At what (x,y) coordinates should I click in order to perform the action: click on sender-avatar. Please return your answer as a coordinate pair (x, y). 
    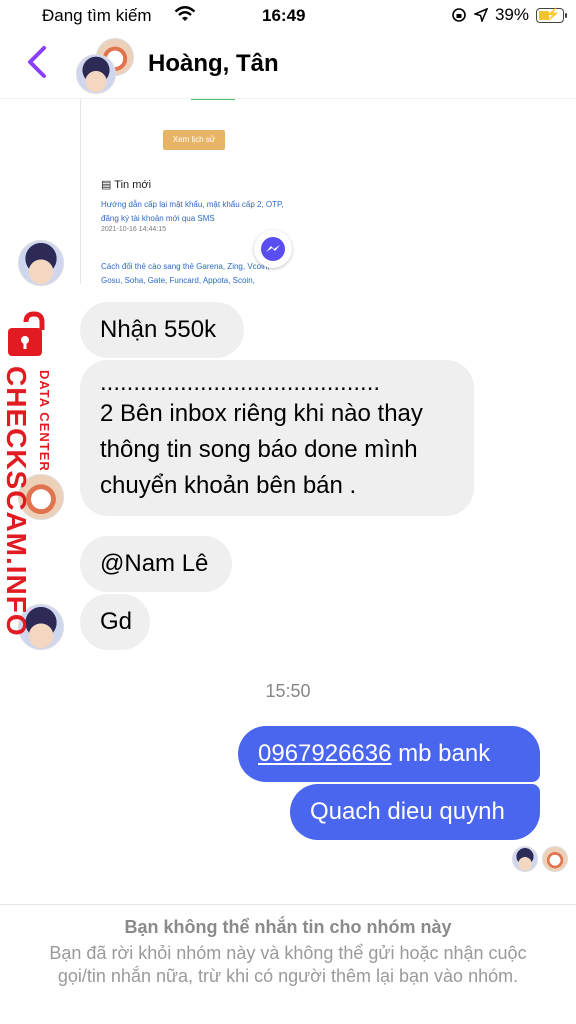
    Looking at the image, I should click on (41, 263).